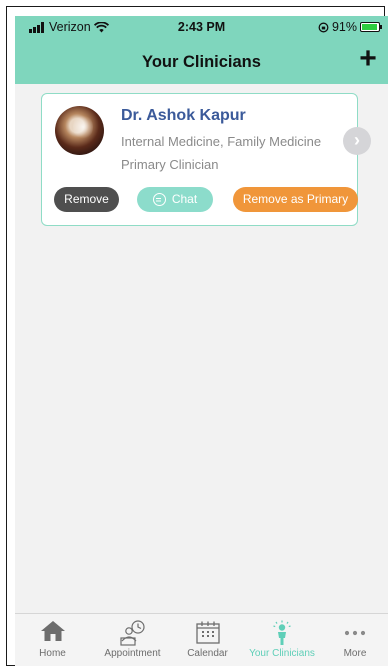 The width and height of the screenshot is (389, 670). I want to click on chat-button: Chat, so click(175, 199).